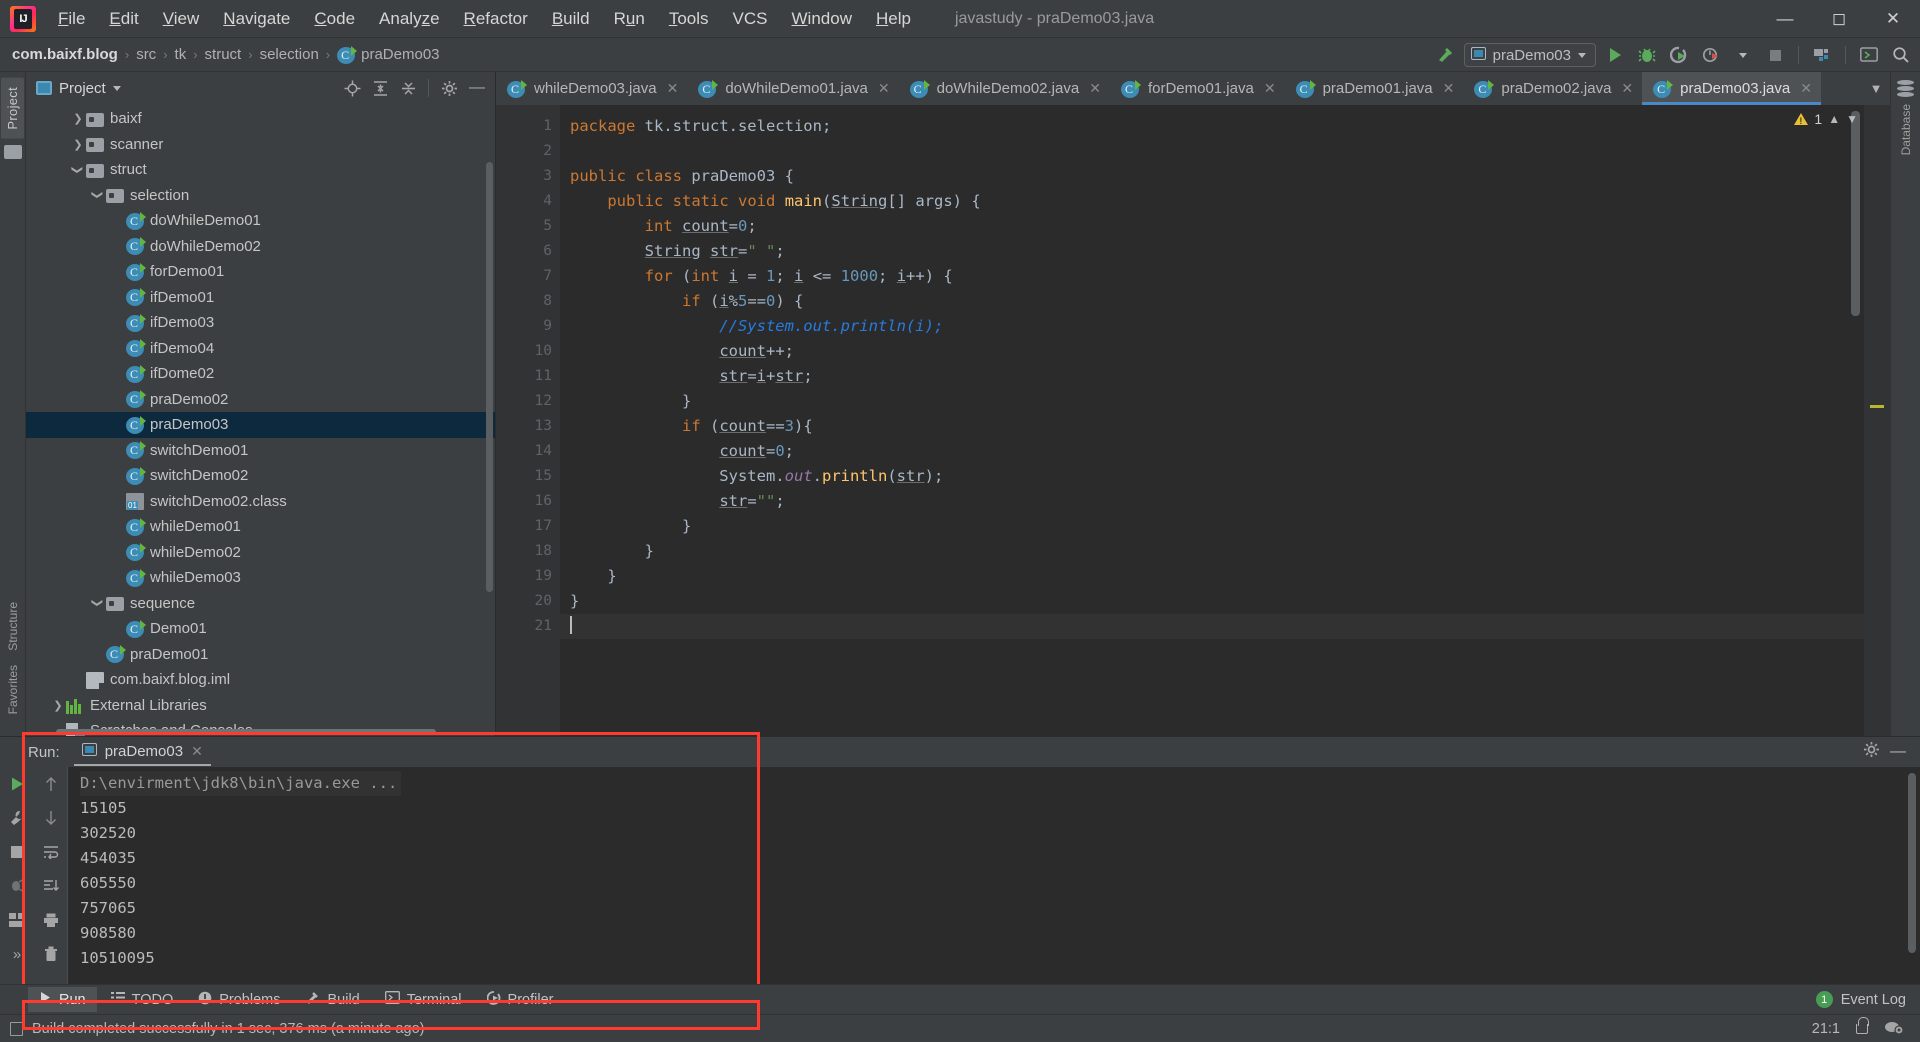 This screenshot has height=1042, width=1920. What do you see at coordinates (544, 301) in the screenshot?
I see `gutter-line-8: 8−` at bounding box center [544, 301].